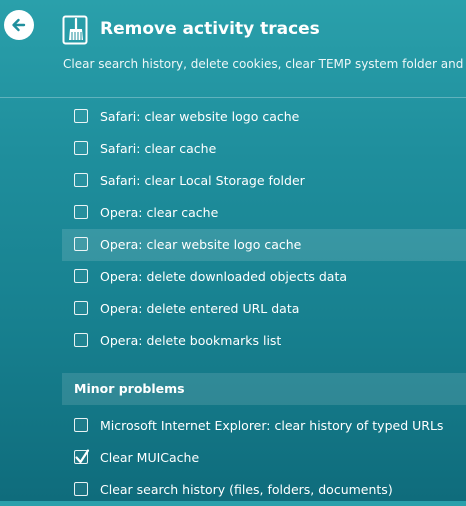 The image size is (466, 506). I want to click on list-item-label: Clear MUICache, so click(150, 457).